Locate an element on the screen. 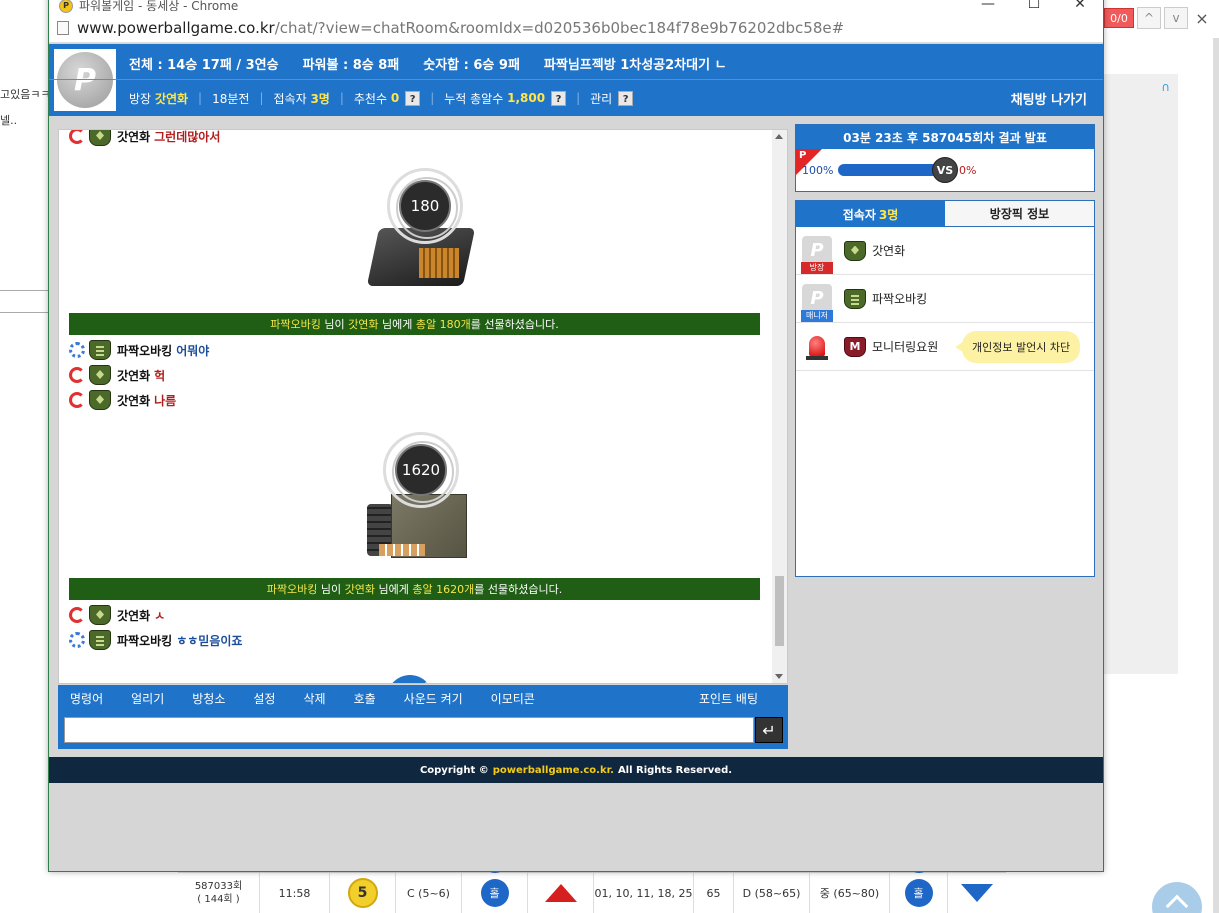 The image size is (1219, 913). odd-badge: 홀 is located at coordinates (494, 893).